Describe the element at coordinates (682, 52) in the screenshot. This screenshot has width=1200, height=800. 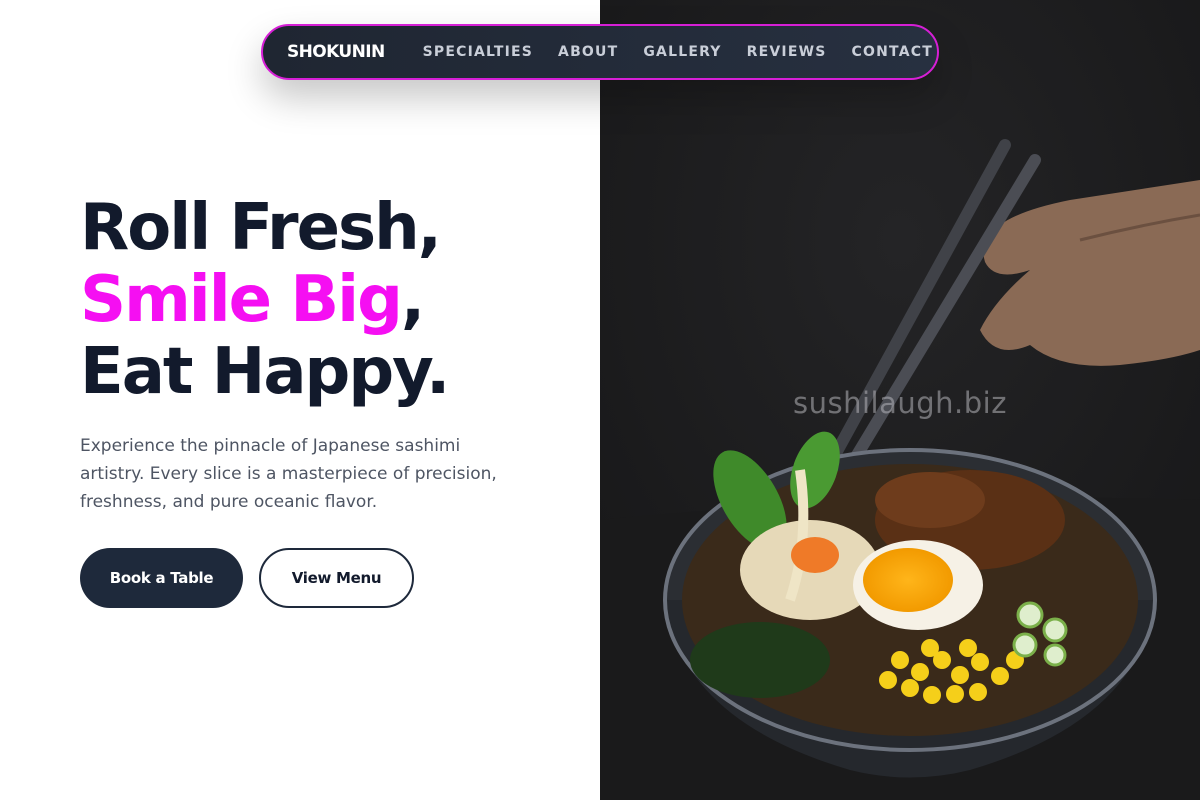
I see `nav-link-gallery: GALLERY` at that location.